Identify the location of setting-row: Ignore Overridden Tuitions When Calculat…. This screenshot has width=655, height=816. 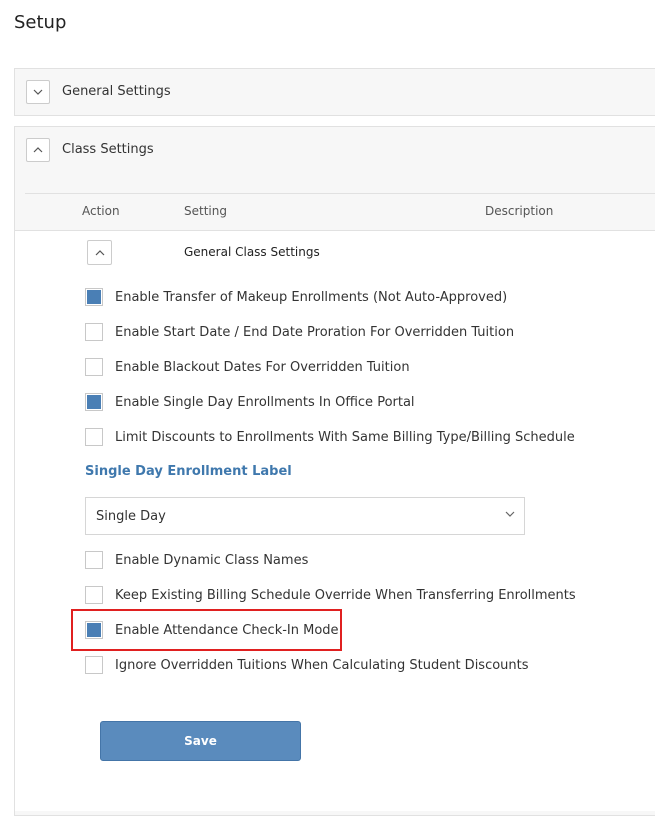
(307, 665).